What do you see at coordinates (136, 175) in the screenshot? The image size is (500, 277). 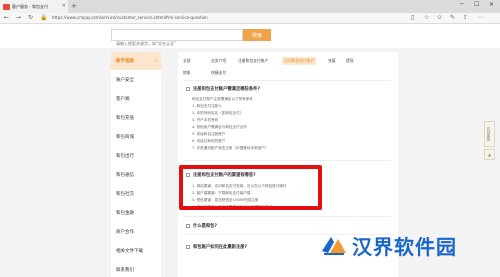 I see `sidebar-item-communication: 和包通信` at bounding box center [136, 175].